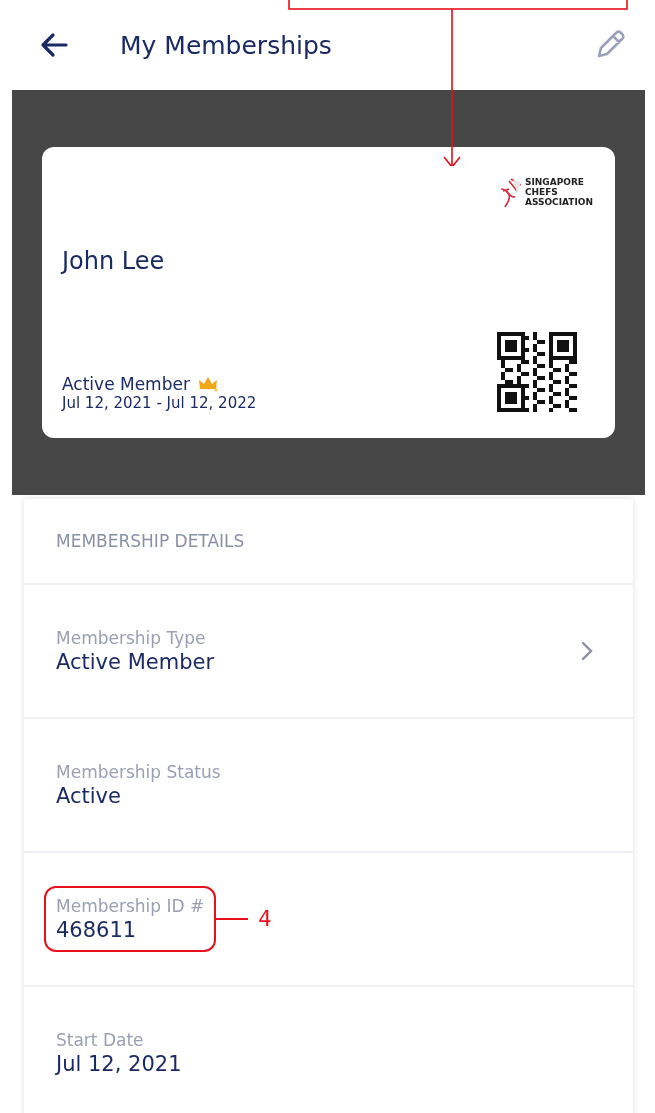 The width and height of the screenshot is (655, 1113). Describe the element at coordinates (160, 403) in the screenshot. I see `membership-period: Jul 12, 2021 - Jul 12, 2022` at that location.